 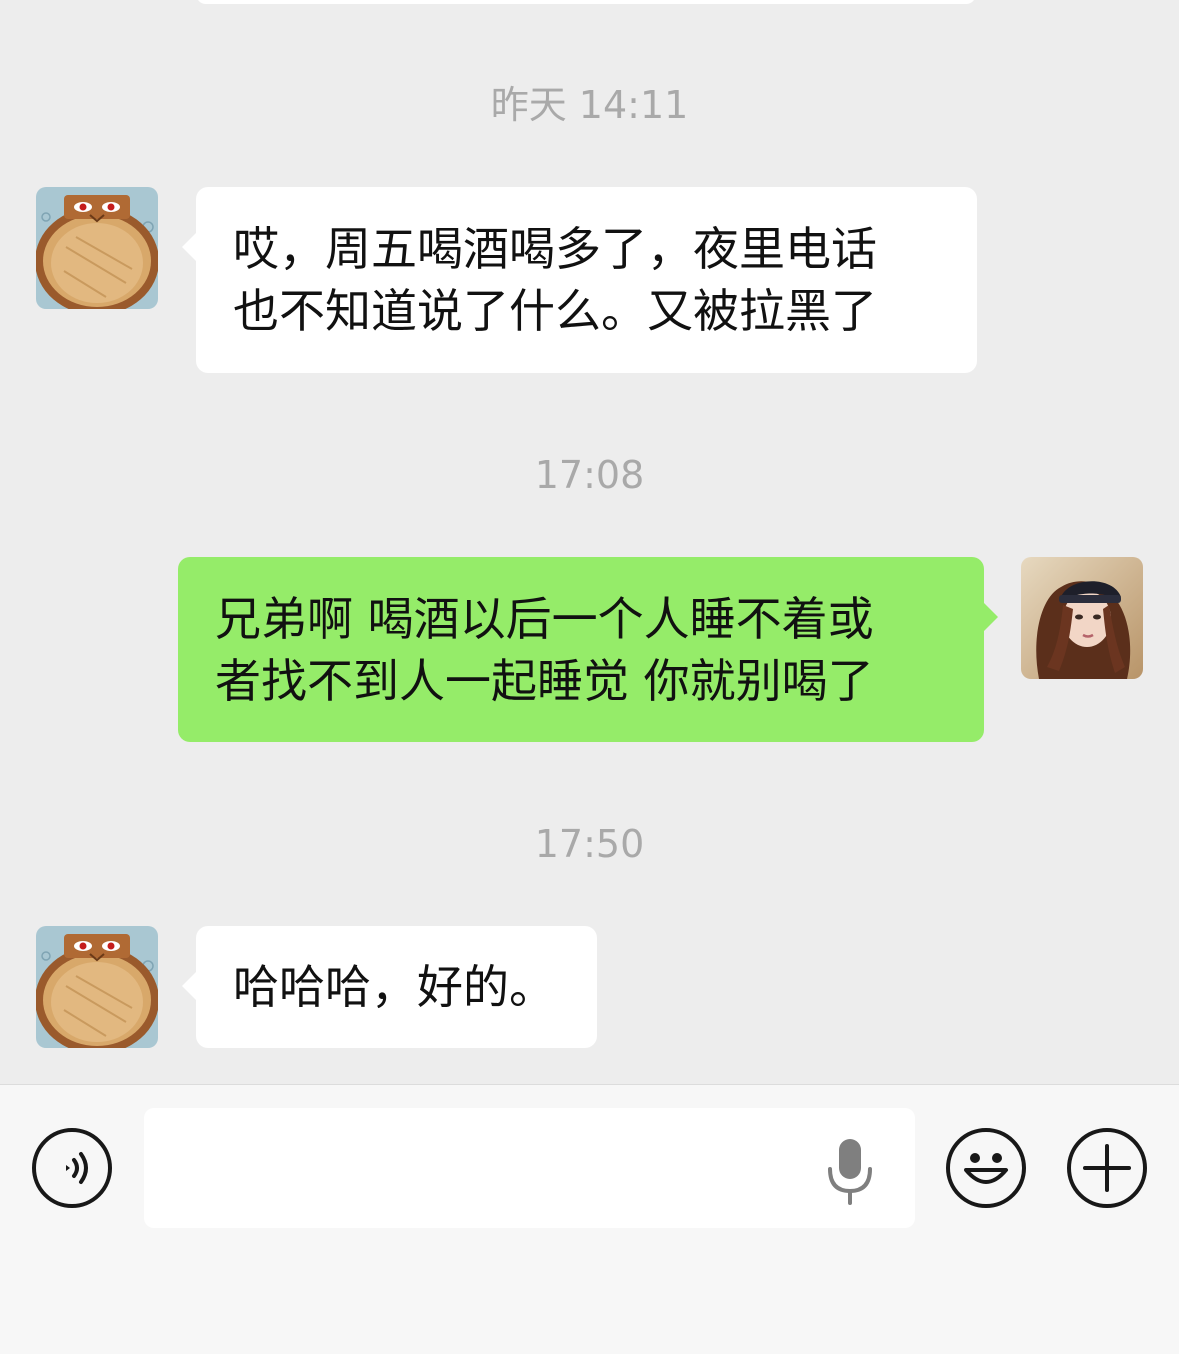 I want to click on message-input, so click(x=529, y=1168).